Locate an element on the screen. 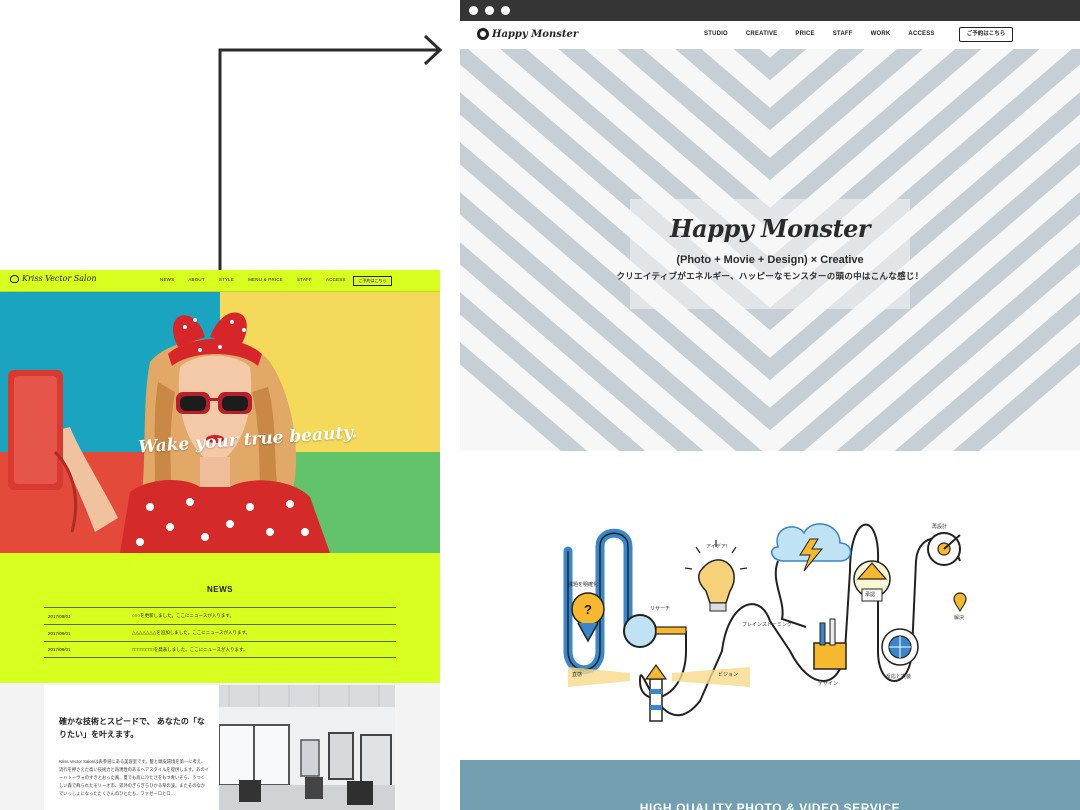 This screenshot has height=810, width=1080. hm-hero-tagline: (Photo + Movie + Design) × Creative is located at coordinates (770, 260).